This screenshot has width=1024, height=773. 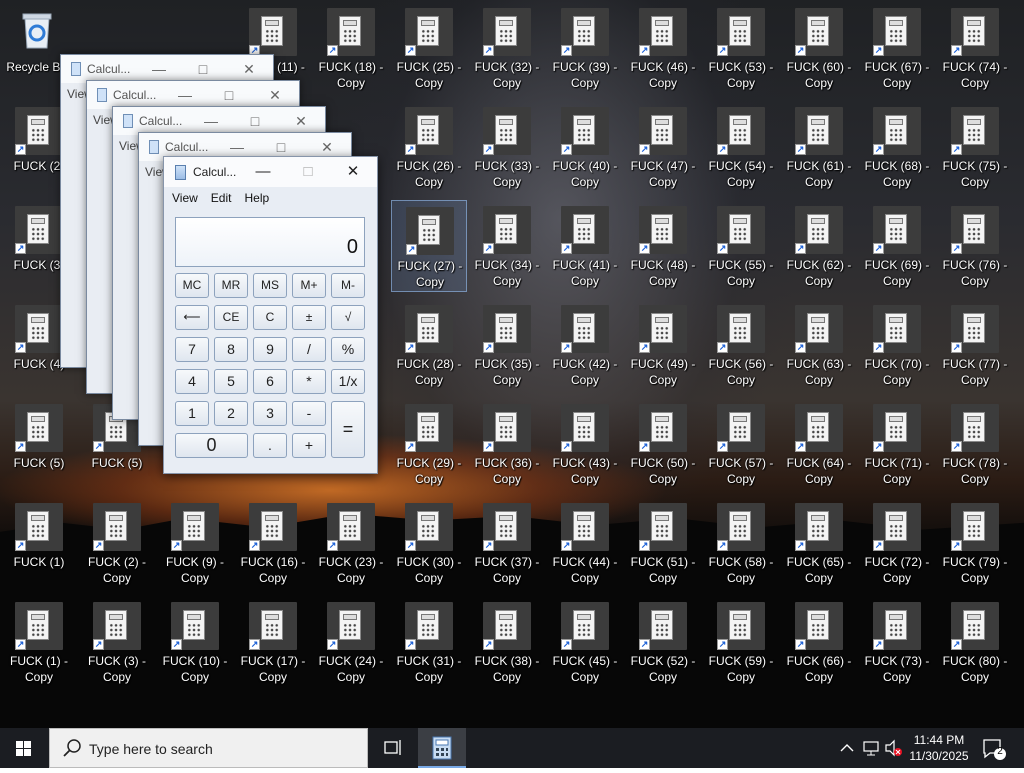 What do you see at coordinates (195, 642) in the screenshot?
I see `desktop-shortcut: ↗ FUCK (10) - Copy` at bounding box center [195, 642].